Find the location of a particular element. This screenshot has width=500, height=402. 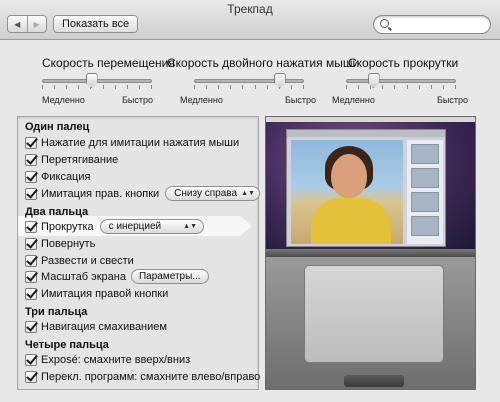

chevron-right-icon: ▶ is located at coordinates (36, 24).